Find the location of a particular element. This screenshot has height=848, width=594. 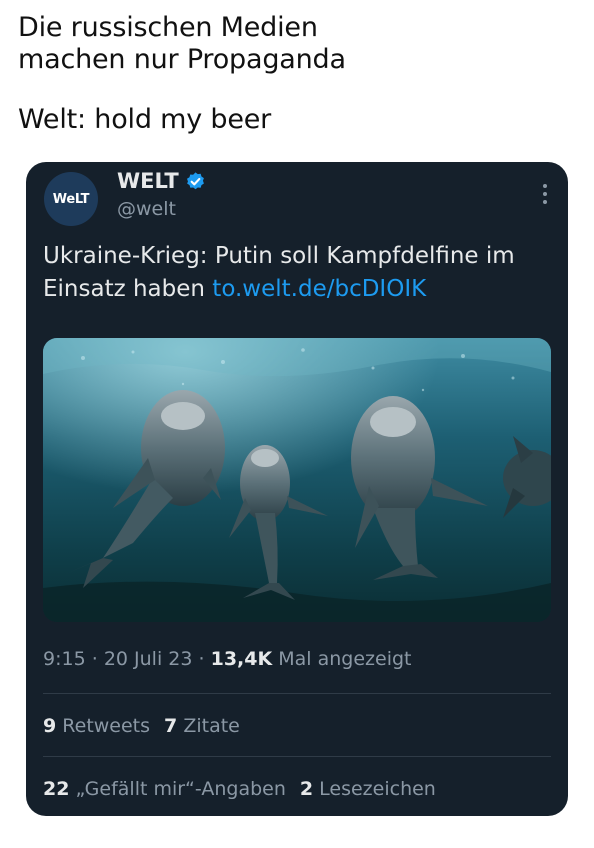

bookmarks-link: 2 Lesezeichen is located at coordinates (368, 789).